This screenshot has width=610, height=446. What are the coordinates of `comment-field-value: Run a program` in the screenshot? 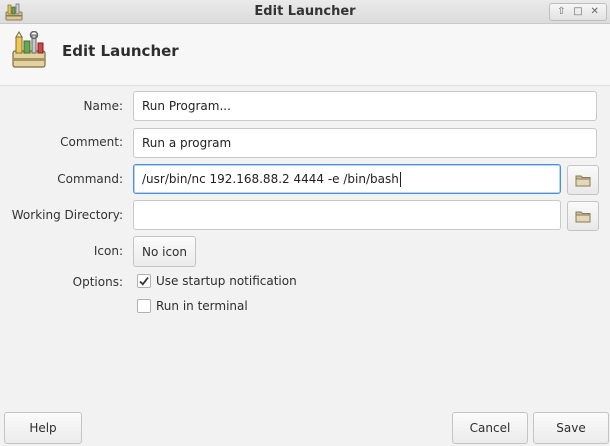 It's located at (187, 143).